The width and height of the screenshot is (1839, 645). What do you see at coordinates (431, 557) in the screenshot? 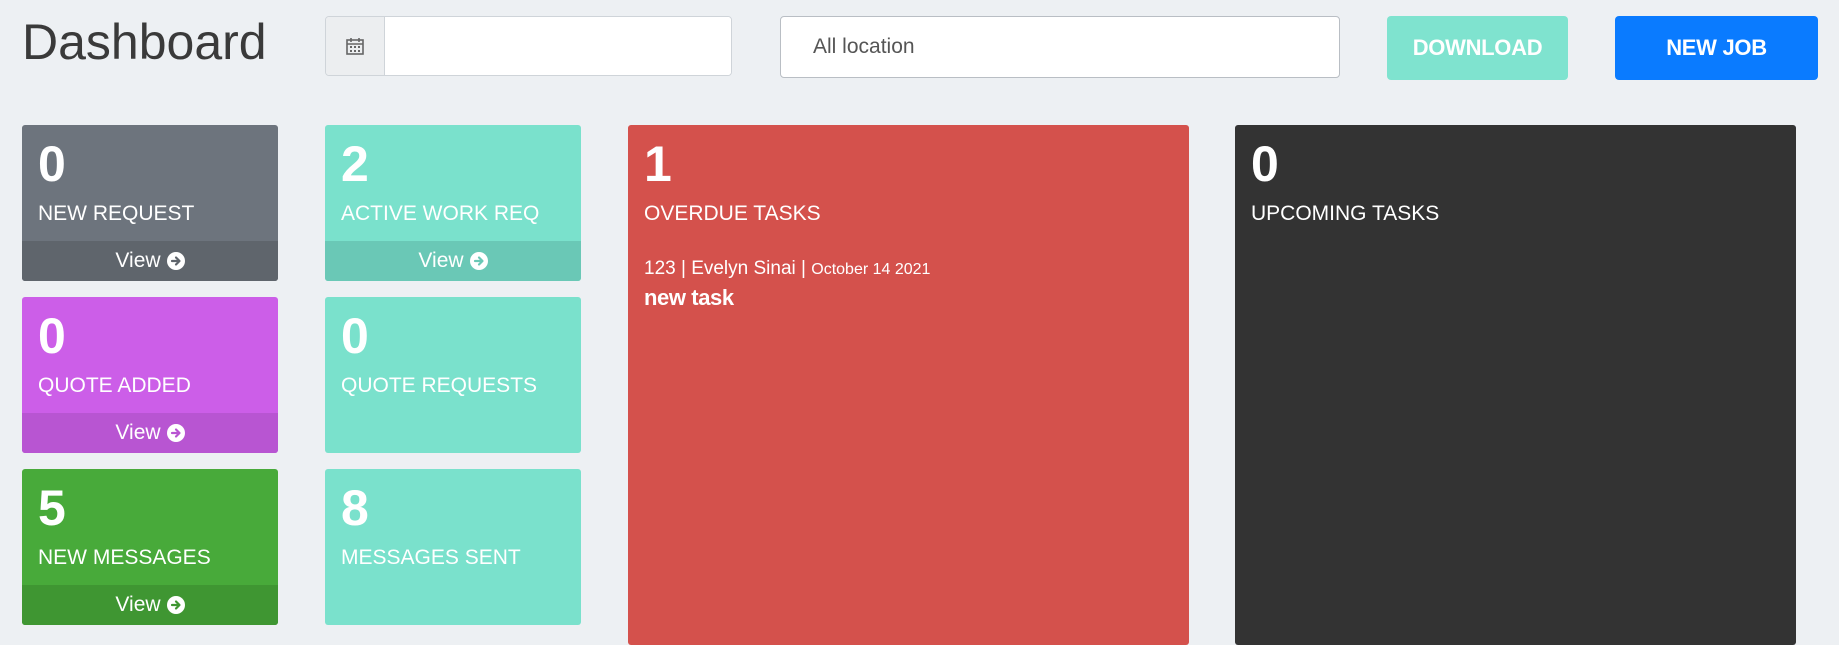
I see `card-label: MESSAGES SENT` at bounding box center [431, 557].